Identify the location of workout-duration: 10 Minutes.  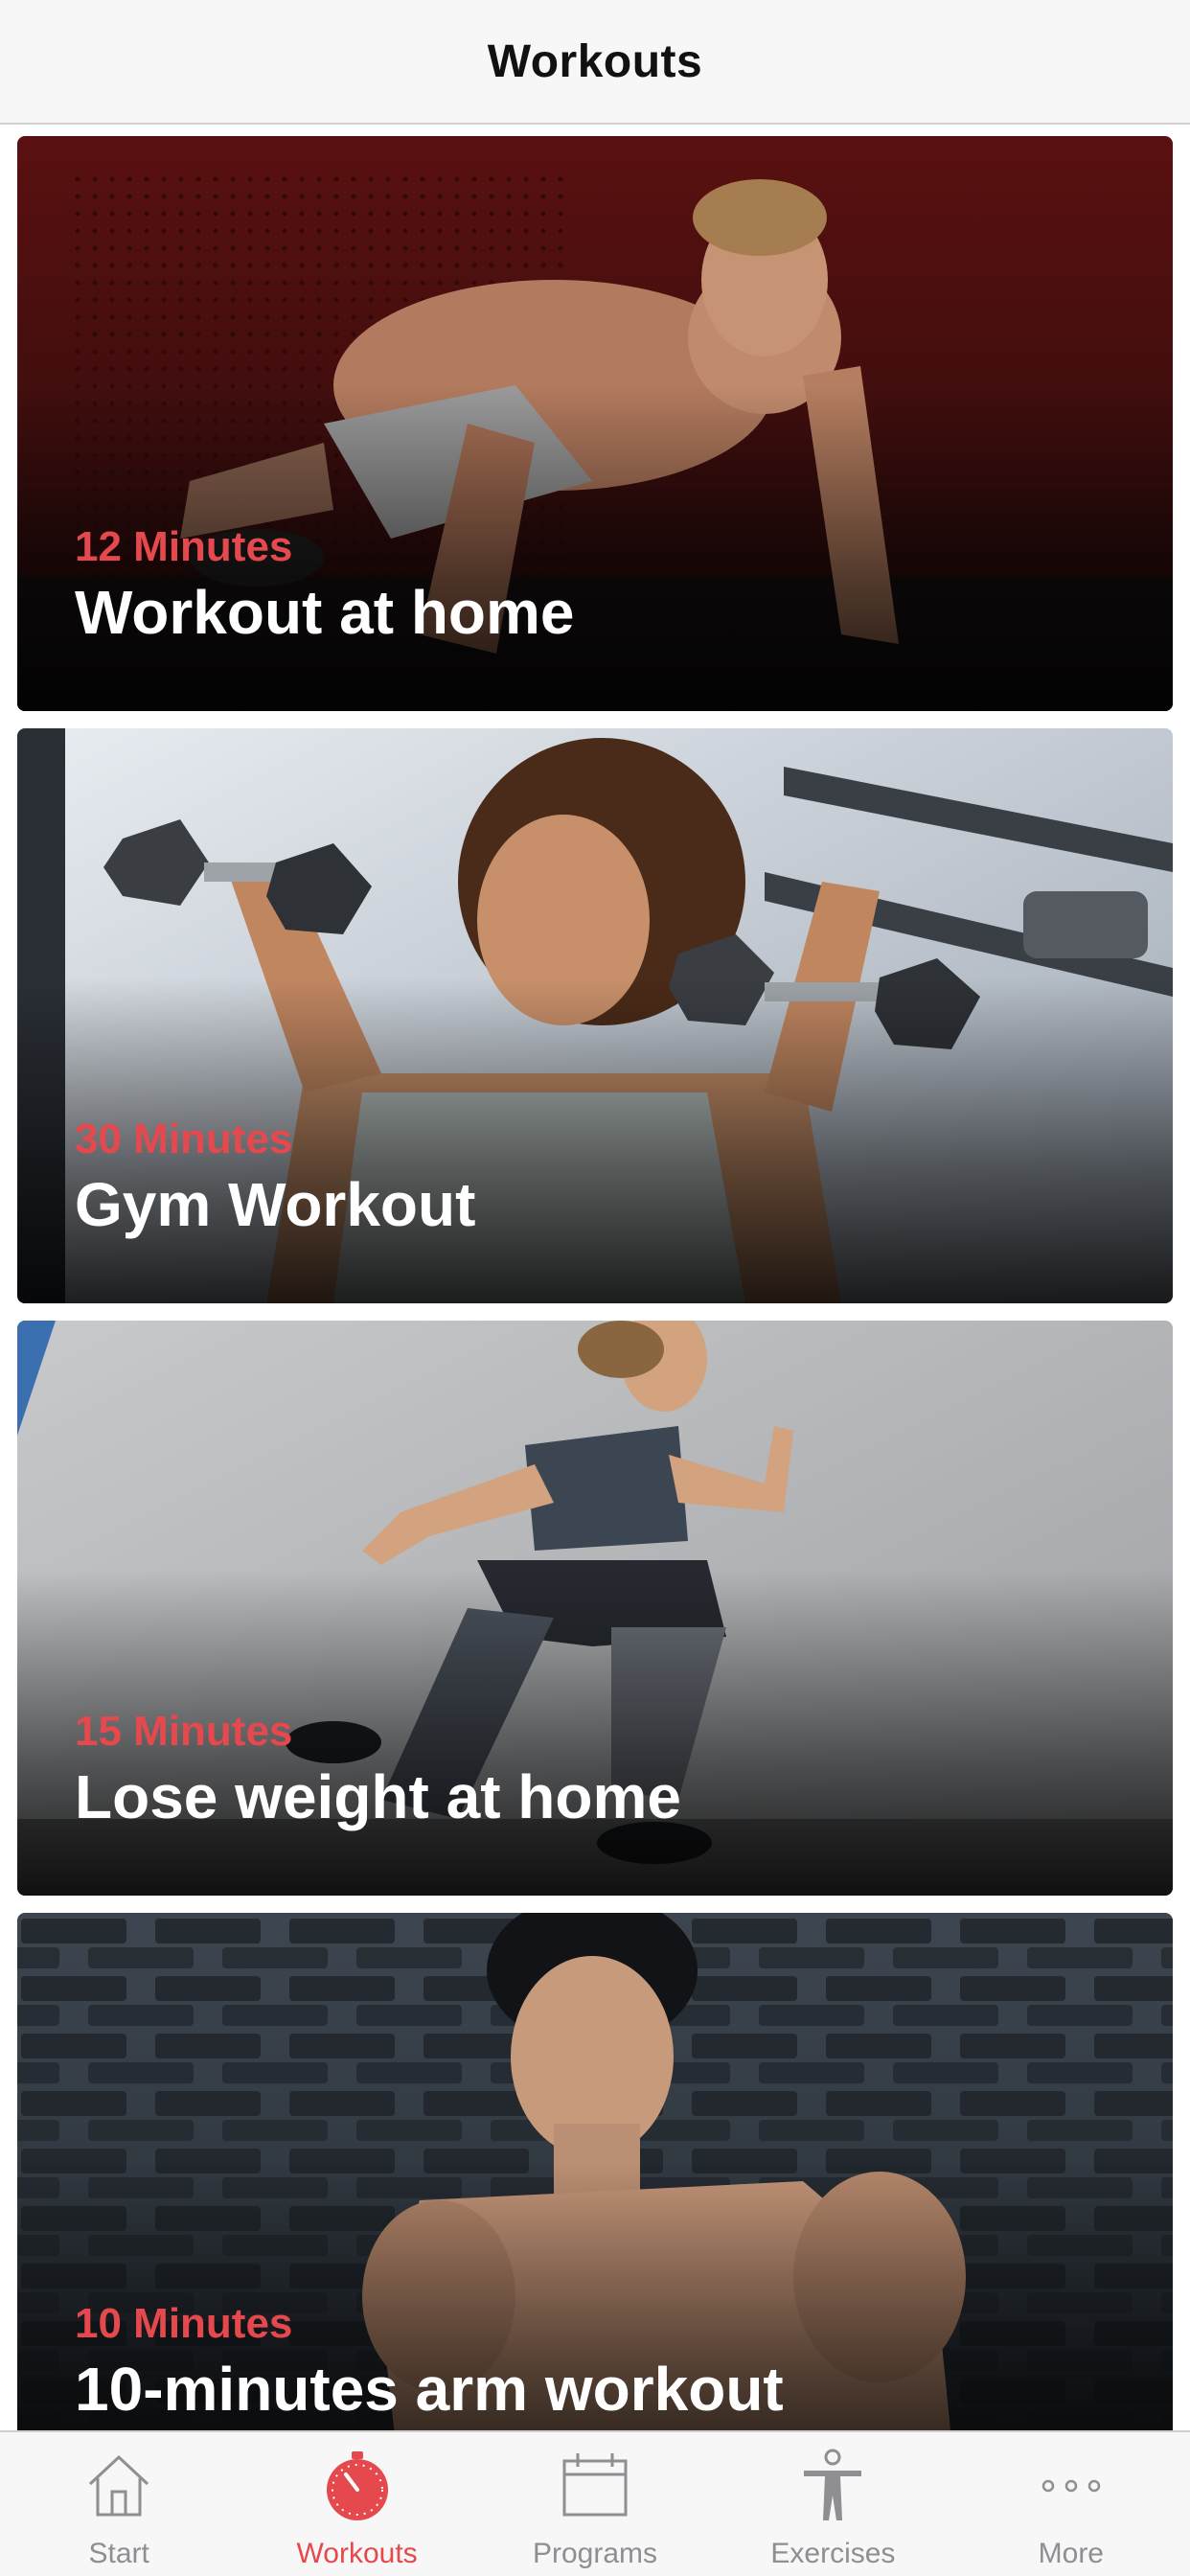
(184, 2323).